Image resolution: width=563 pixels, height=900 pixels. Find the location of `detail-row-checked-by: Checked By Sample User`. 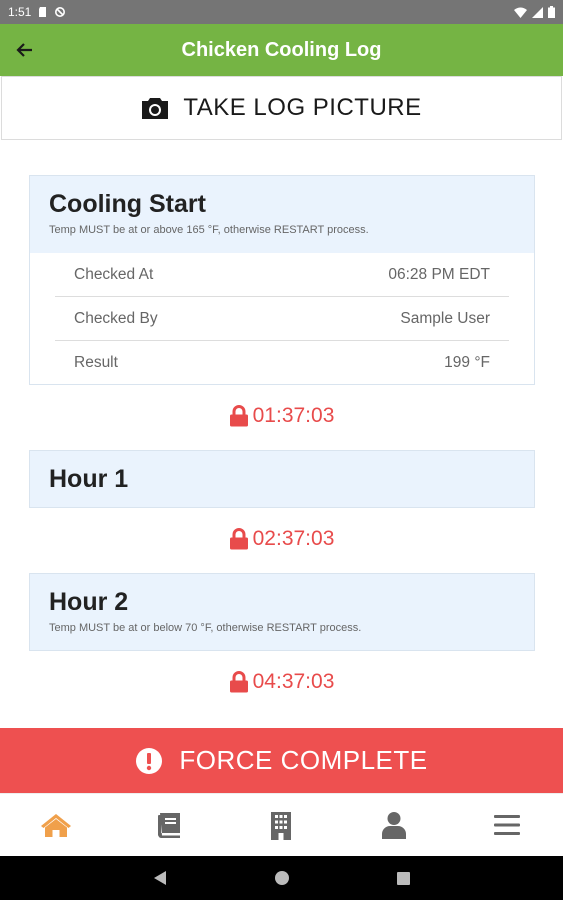

detail-row-checked-by: Checked By Sample User is located at coordinates (282, 319).